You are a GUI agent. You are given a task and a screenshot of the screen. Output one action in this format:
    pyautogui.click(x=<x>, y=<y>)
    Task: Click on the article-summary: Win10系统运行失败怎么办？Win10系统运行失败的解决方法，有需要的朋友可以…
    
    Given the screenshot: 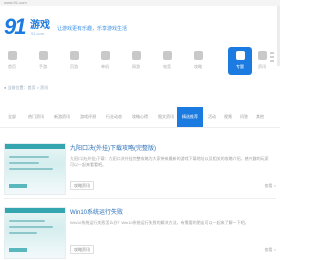 What is the action you would take?
    pyautogui.click(x=159, y=222)
    